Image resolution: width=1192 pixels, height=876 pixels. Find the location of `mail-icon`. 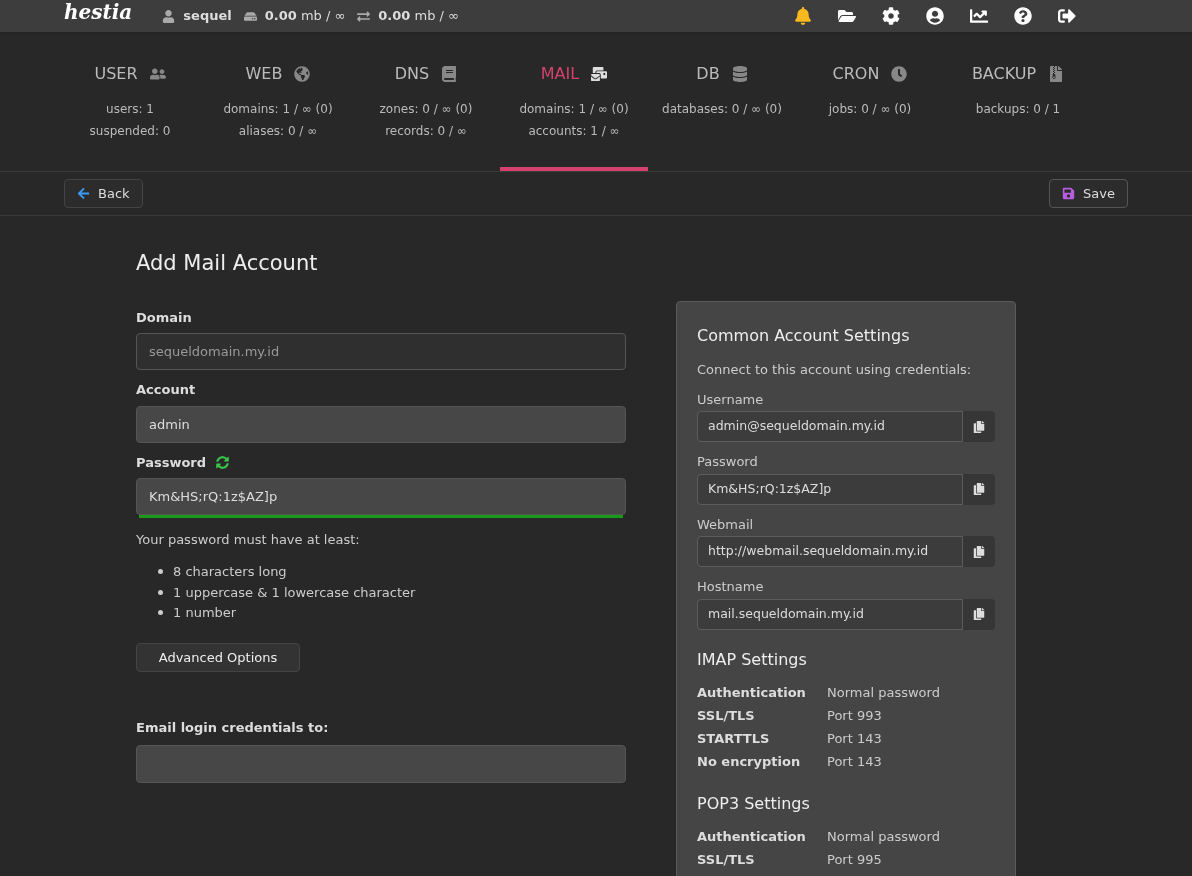

mail-icon is located at coordinates (599, 74).